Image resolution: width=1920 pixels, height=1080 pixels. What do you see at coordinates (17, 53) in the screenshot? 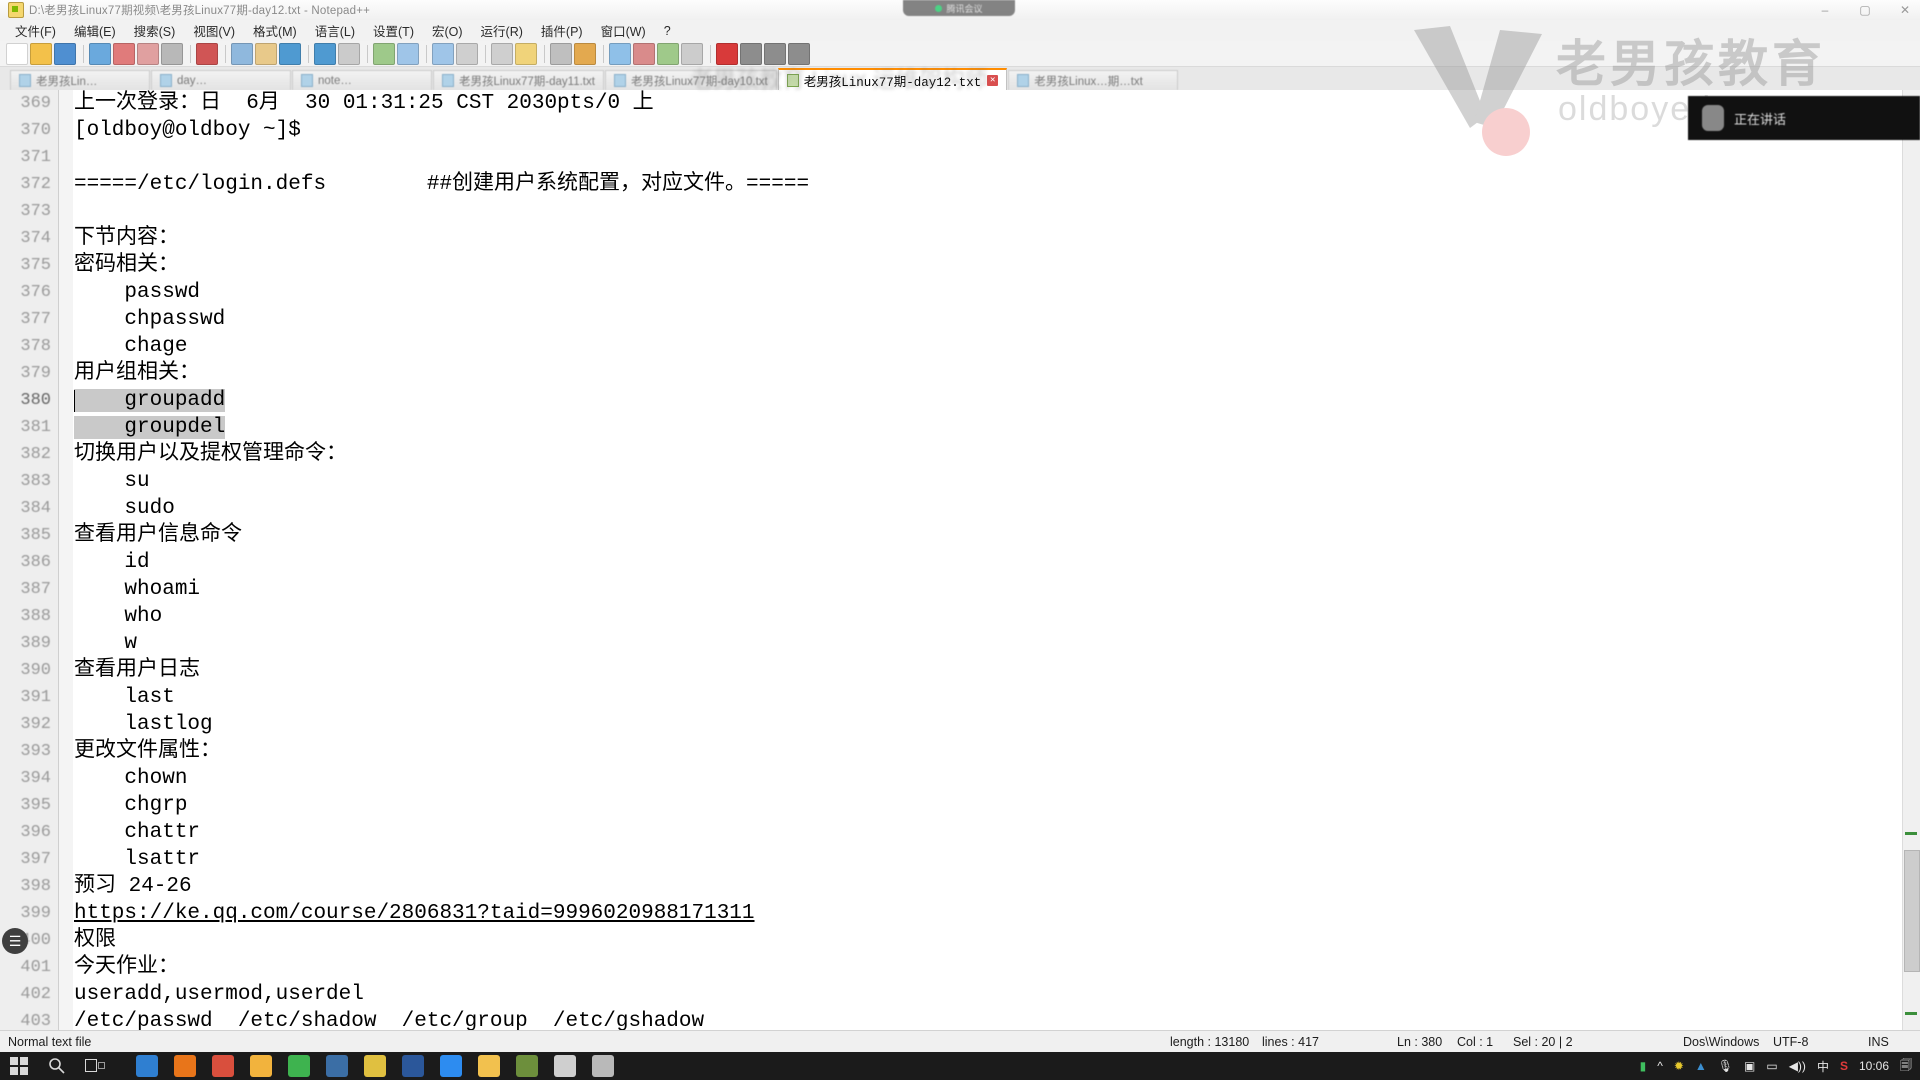
I see `new-file-icon` at bounding box center [17, 53].